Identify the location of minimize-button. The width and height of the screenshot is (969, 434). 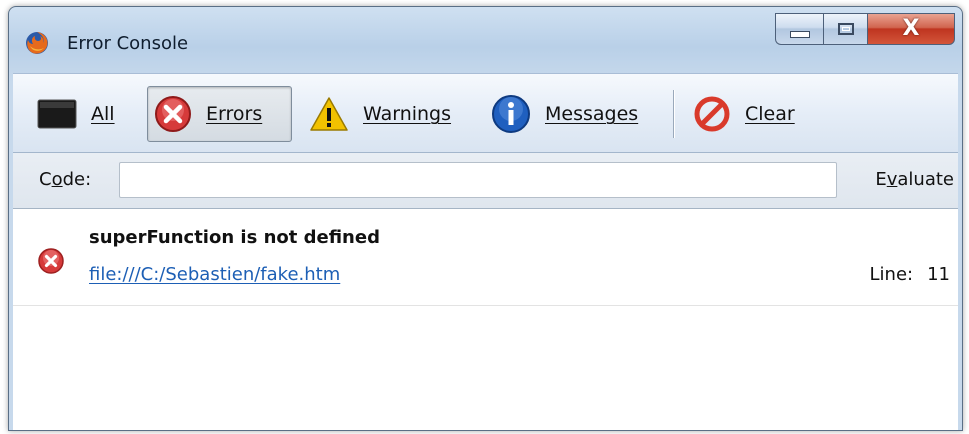
(799, 29).